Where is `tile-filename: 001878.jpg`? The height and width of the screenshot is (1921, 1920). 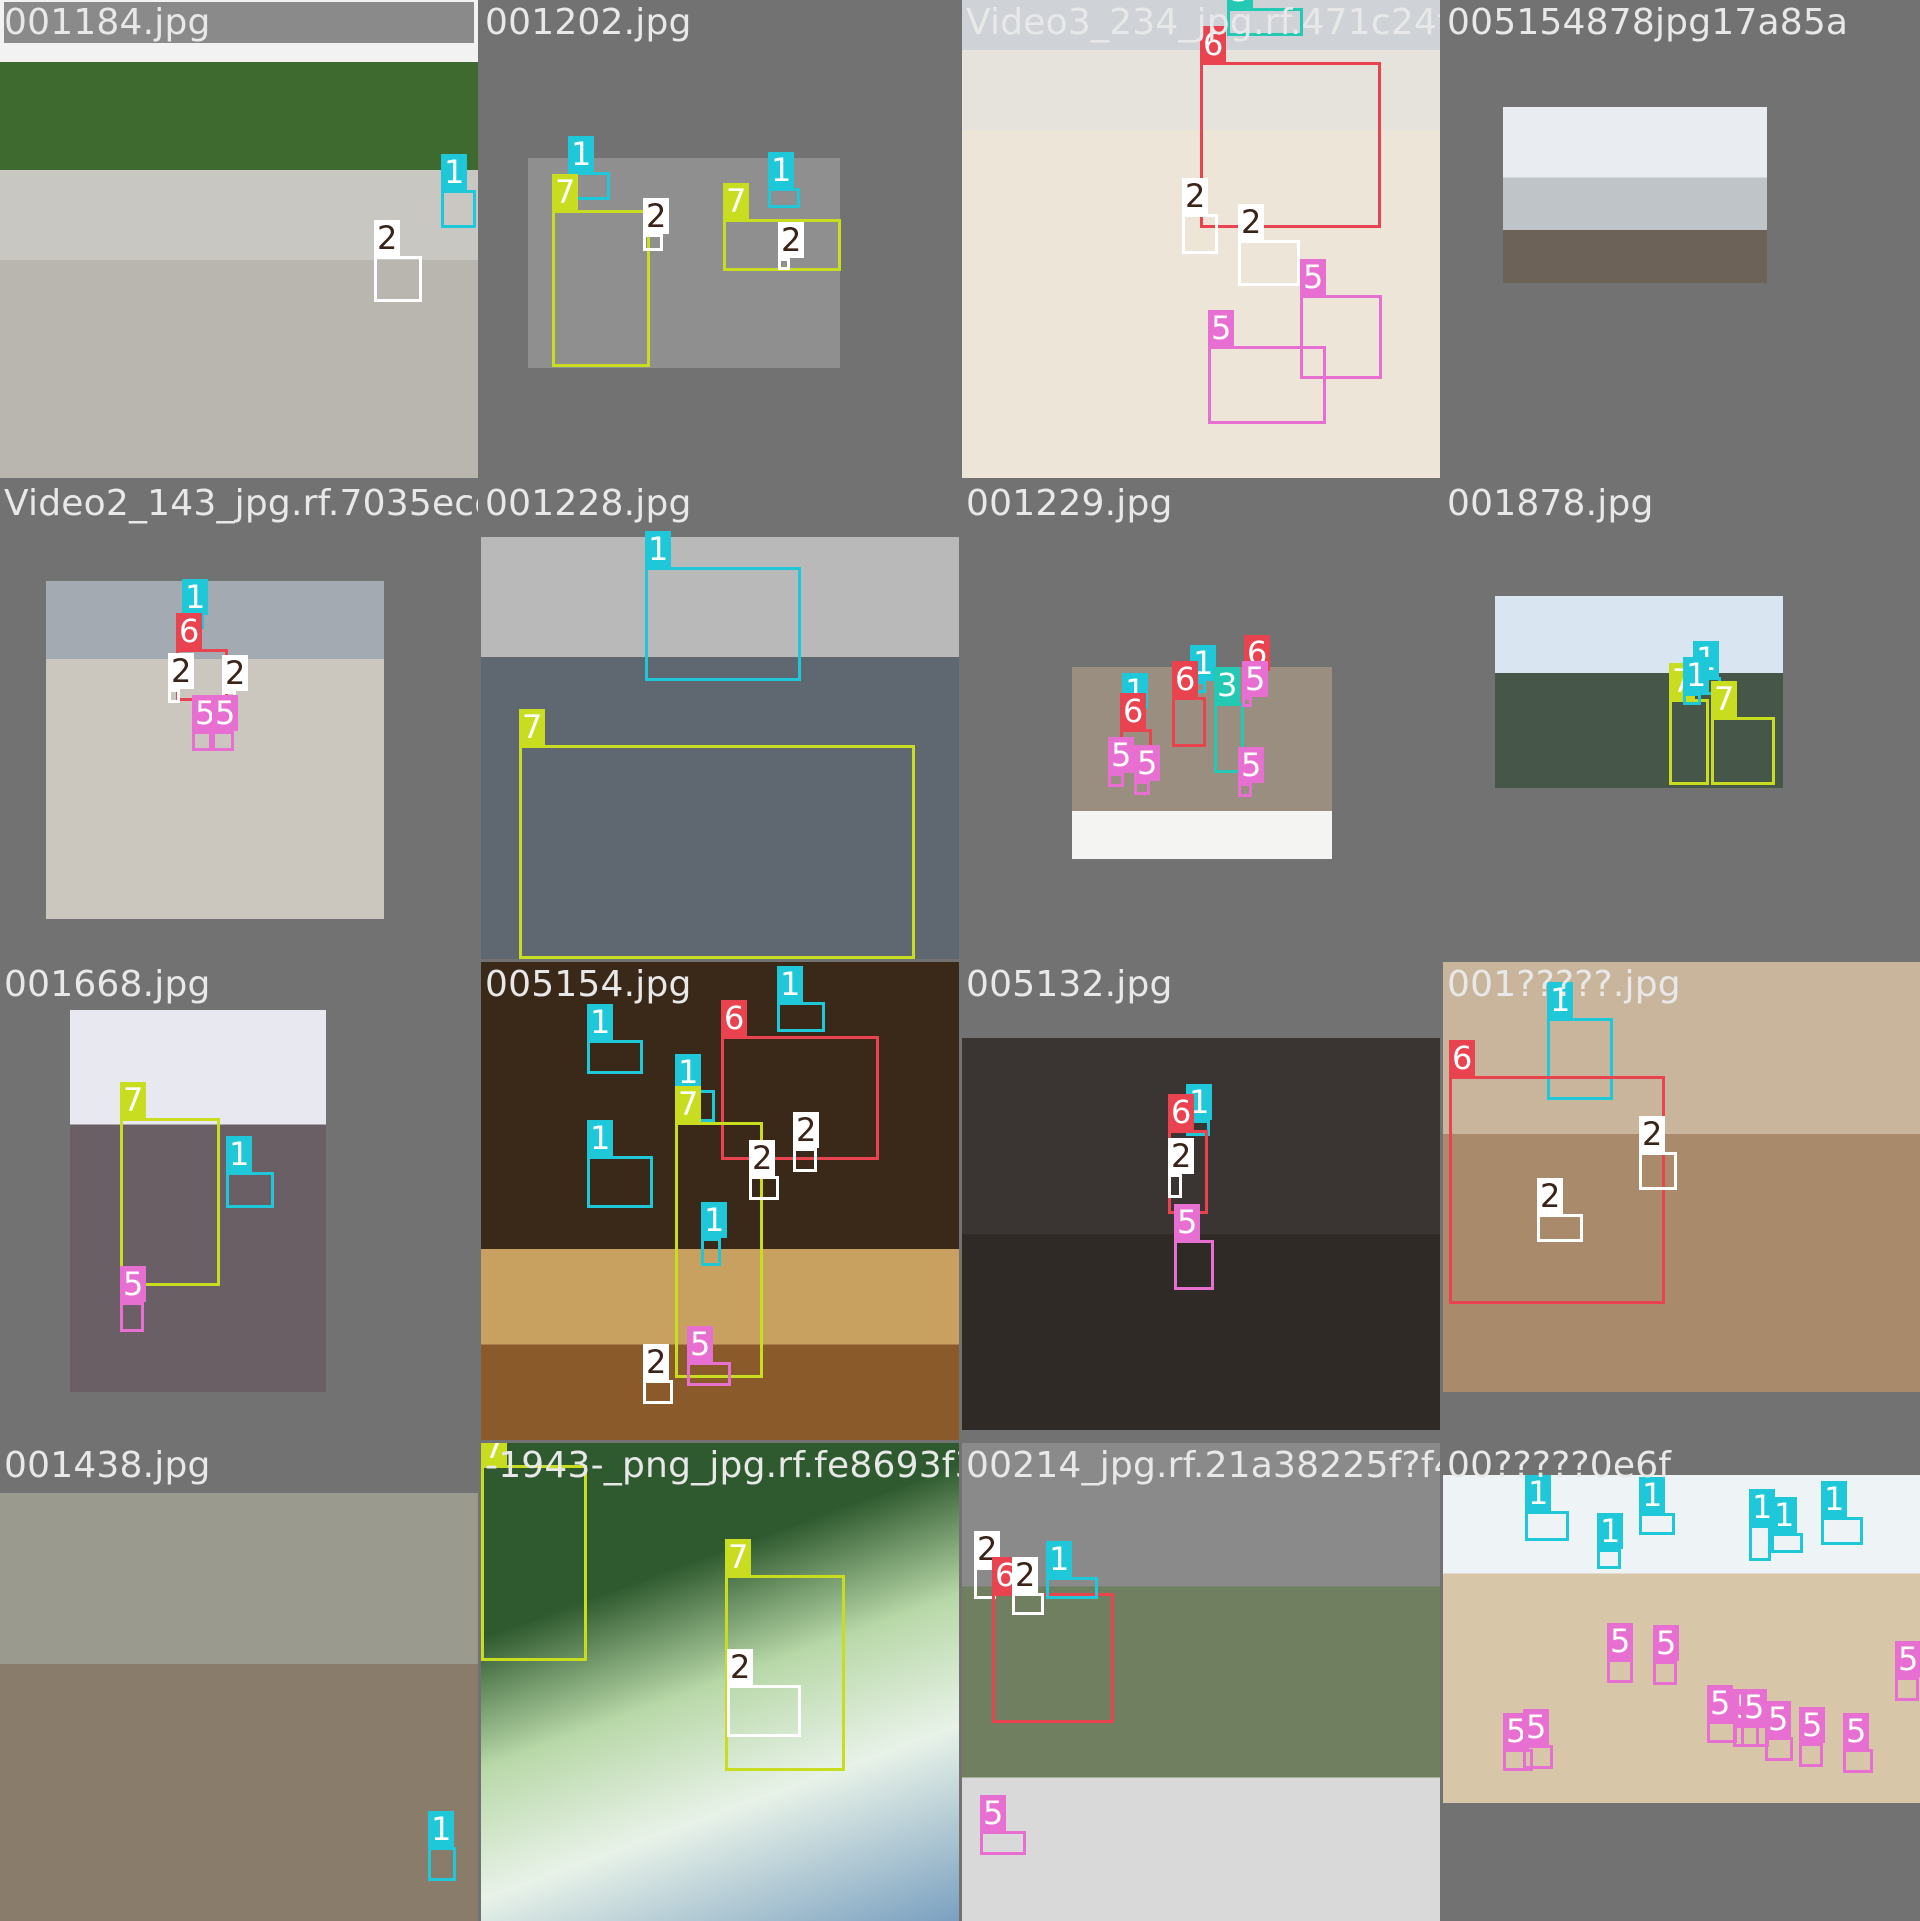 tile-filename: 001878.jpg is located at coordinates (1550, 503).